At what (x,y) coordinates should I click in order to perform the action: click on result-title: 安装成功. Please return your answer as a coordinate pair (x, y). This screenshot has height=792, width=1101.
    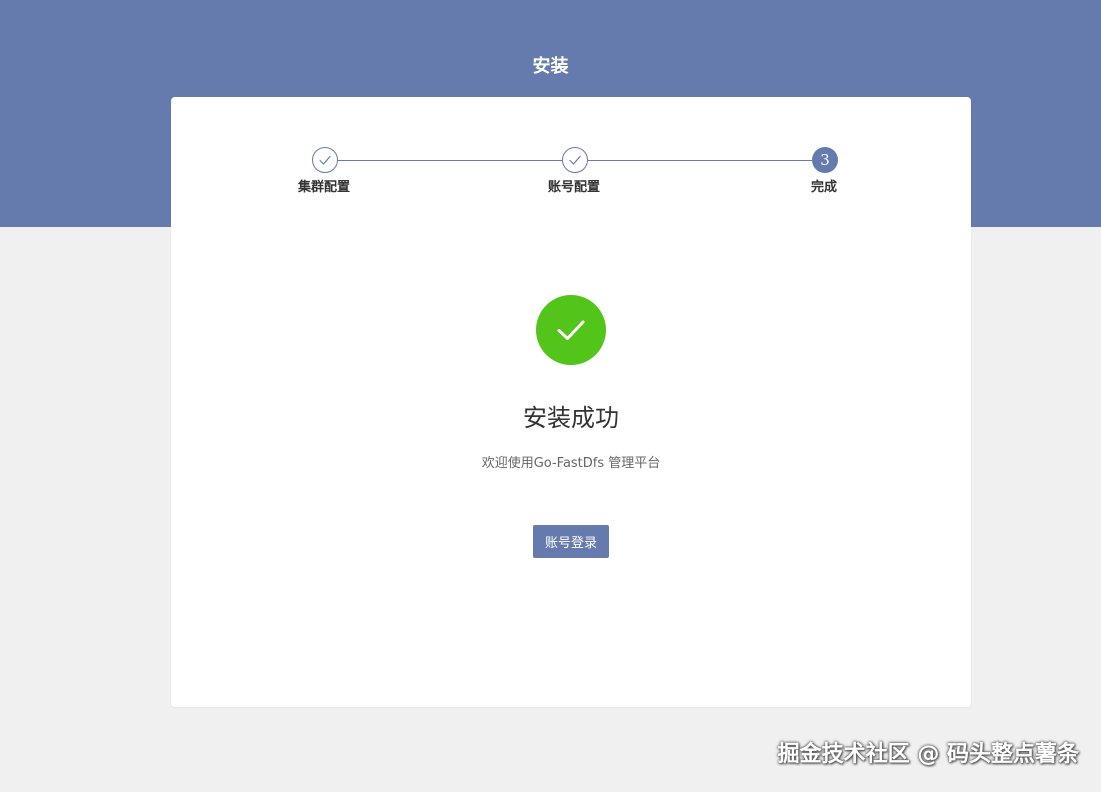
    Looking at the image, I should click on (571, 418).